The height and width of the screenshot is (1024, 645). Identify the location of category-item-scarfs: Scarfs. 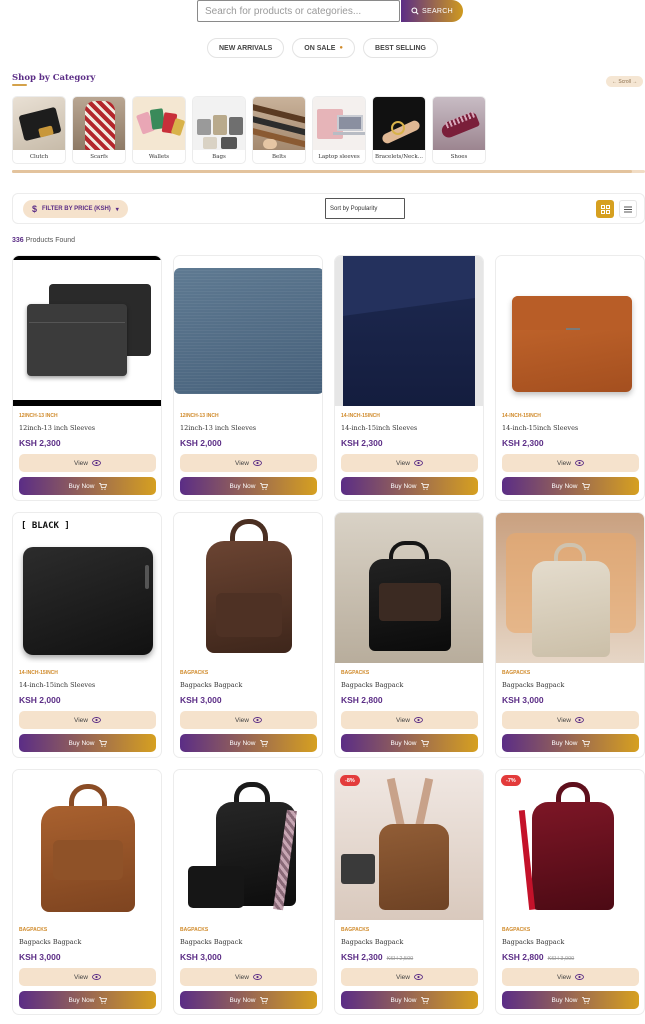
(99, 130).